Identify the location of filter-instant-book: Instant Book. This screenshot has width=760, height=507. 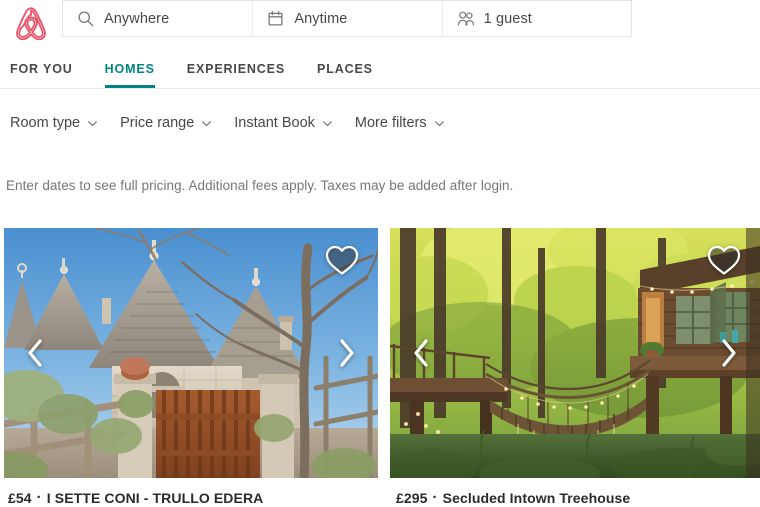
(287, 123).